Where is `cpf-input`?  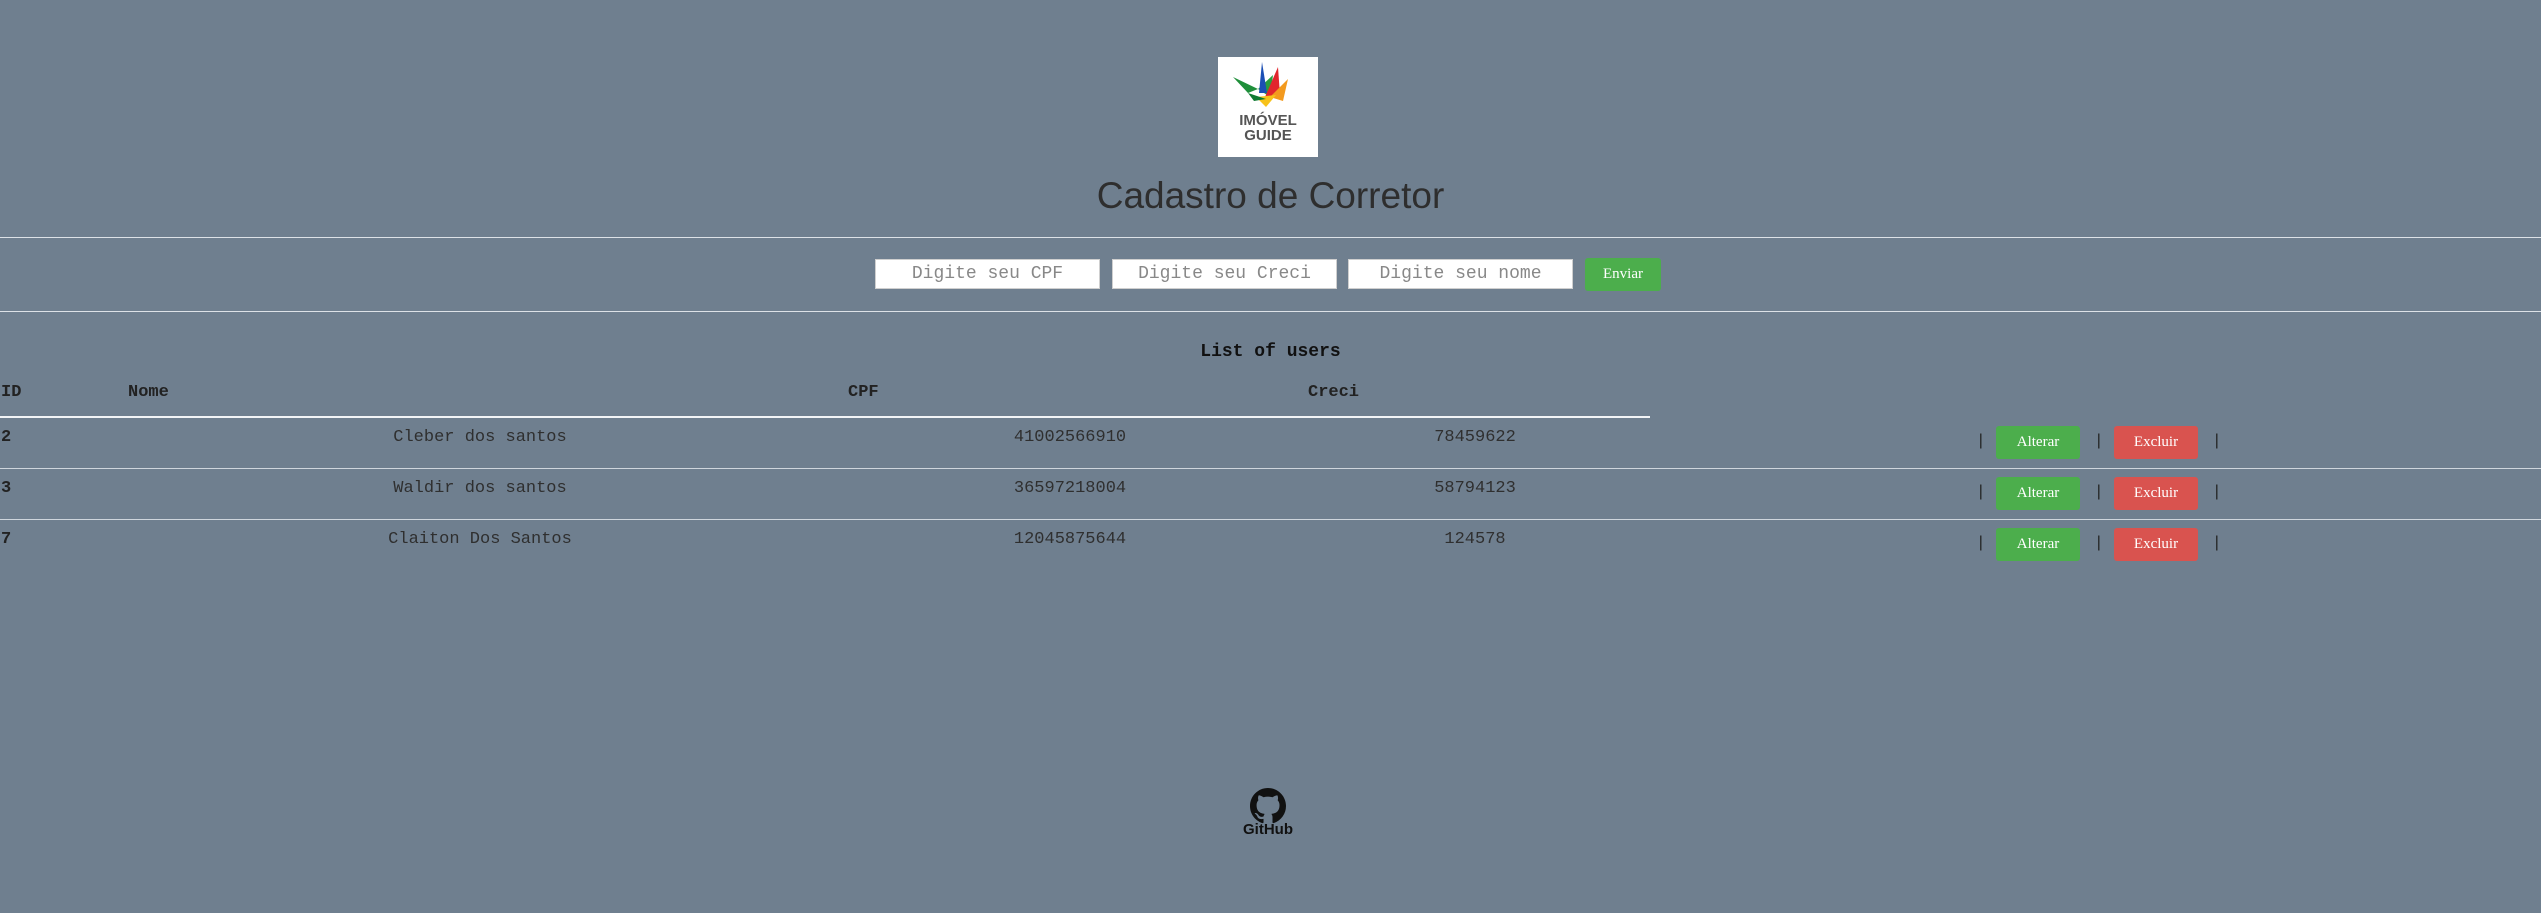
cpf-input is located at coordinates (987, 274).